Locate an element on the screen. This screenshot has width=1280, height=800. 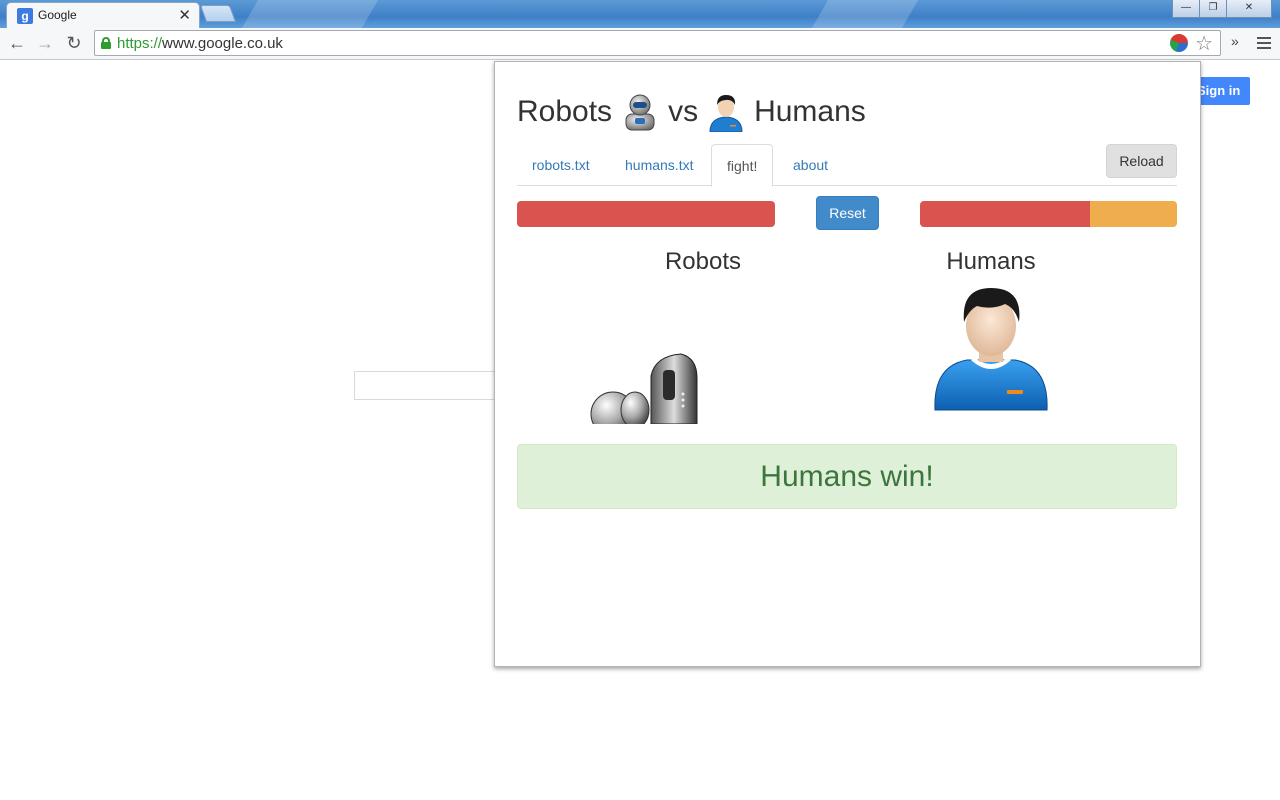
url-text: https://www.google.co.uk is located at coordinates (200, 43).